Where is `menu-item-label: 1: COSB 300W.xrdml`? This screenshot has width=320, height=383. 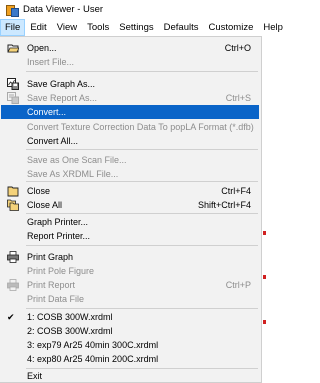 menu-item-label: 1: COSB 300W.xrdml is located at coordinates (70, 317).